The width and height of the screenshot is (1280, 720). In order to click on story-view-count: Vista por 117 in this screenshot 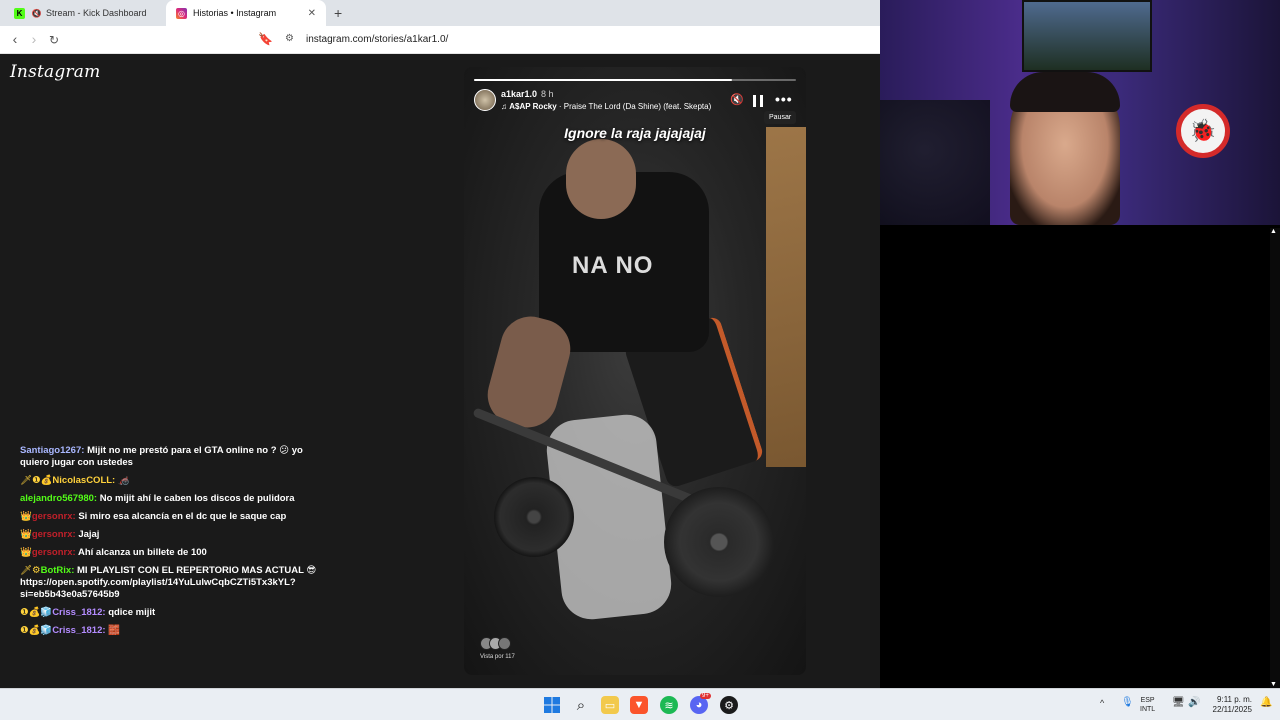, I will do `click(497, 657)`.